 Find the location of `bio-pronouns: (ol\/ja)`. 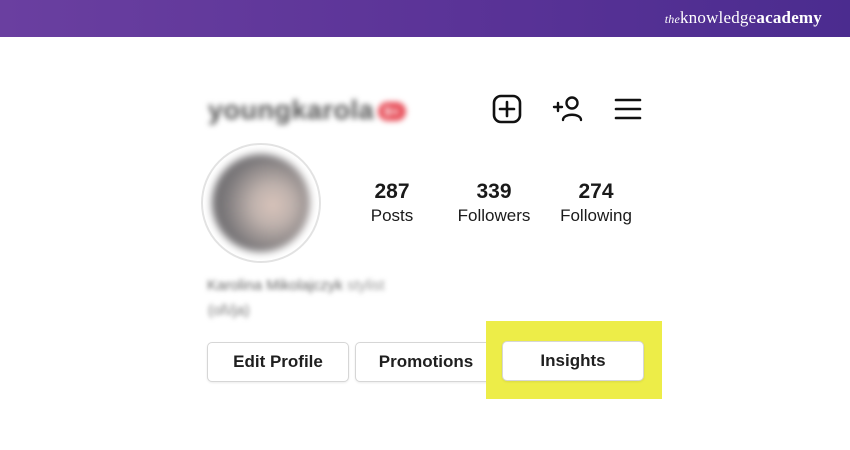

bio-pronouns: (ol\/ja) is located at coordinates (229, 310).